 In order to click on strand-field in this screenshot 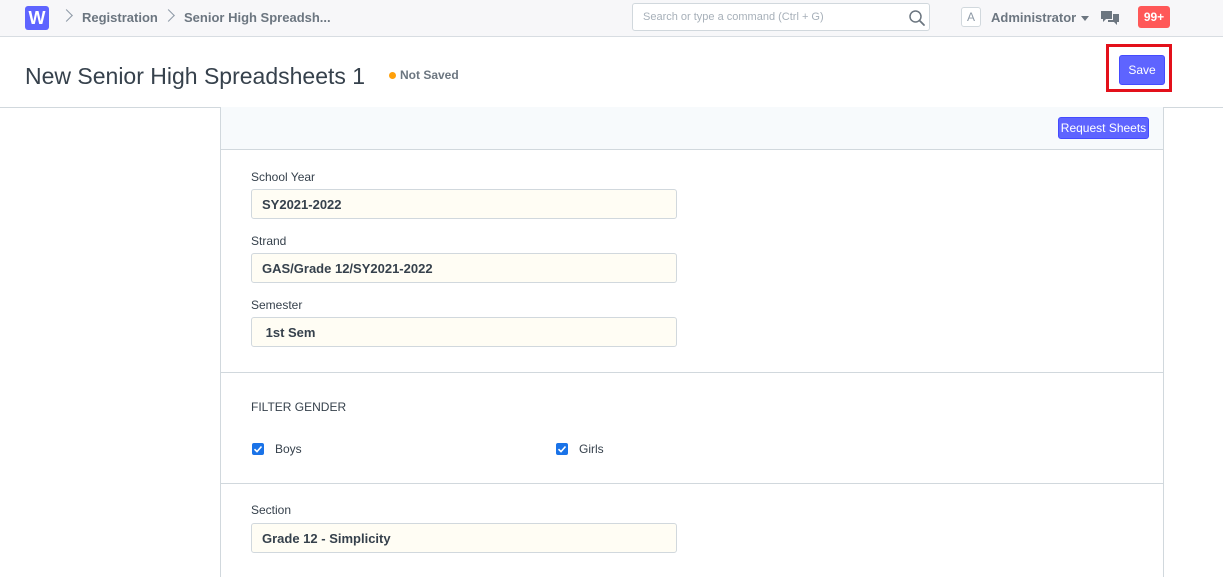, I will do `click(464, 268)`.